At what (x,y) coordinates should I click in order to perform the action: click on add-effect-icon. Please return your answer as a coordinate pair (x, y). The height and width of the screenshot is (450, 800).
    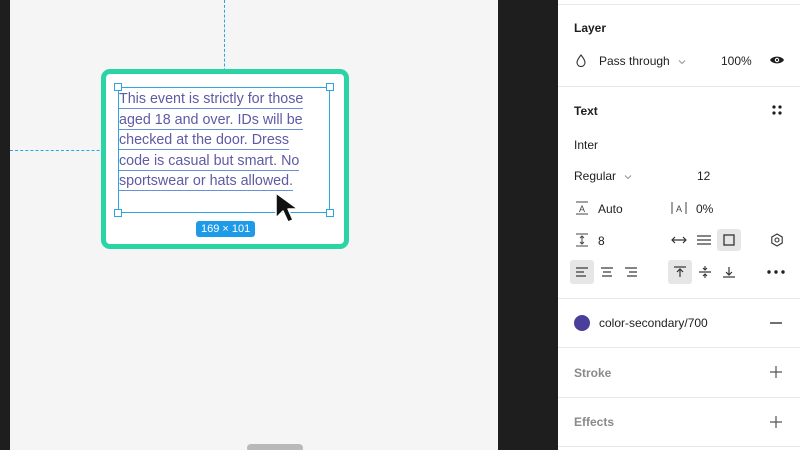
    Looking at the image, I should click on (776, 422).